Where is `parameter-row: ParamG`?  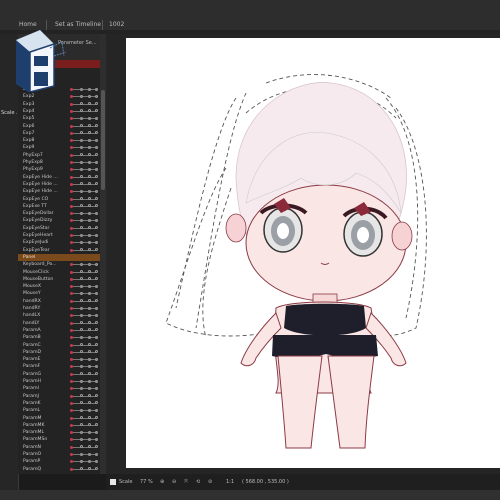
parameter-row: ParamG is located at coordinates (59, 374).